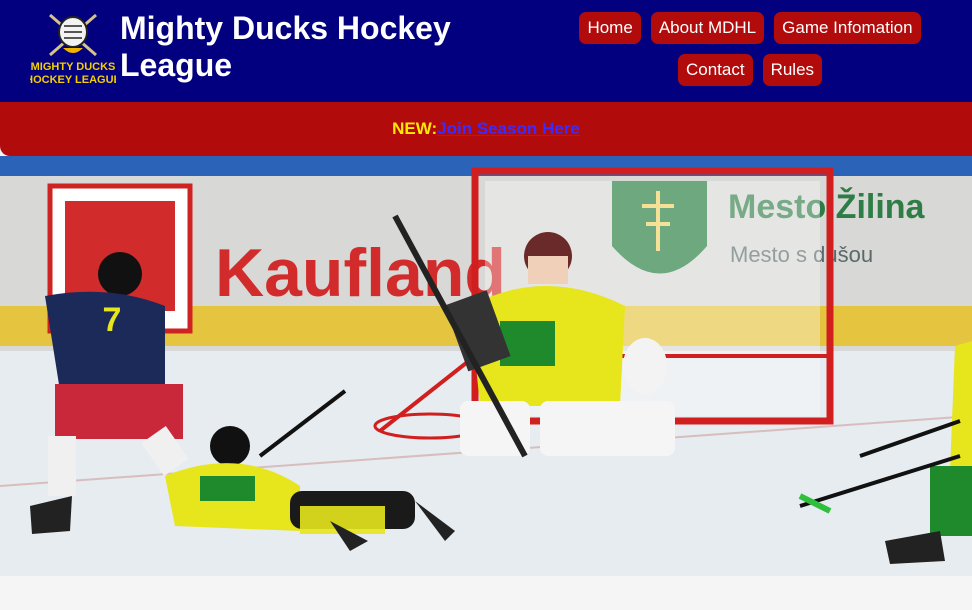 The image size is (972, 610). What do you see at coordinates (300, 47) in the screenshot?
I see `site-title: Mighty Ducks Hockey League` at bounding box center [300, 47].